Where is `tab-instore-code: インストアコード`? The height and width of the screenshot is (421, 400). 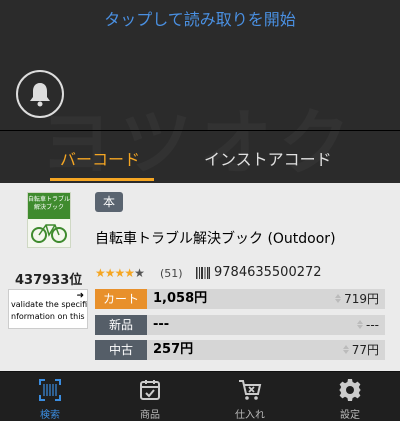
tab-instore-code: インストアコード is located at coordinates (268, 158).